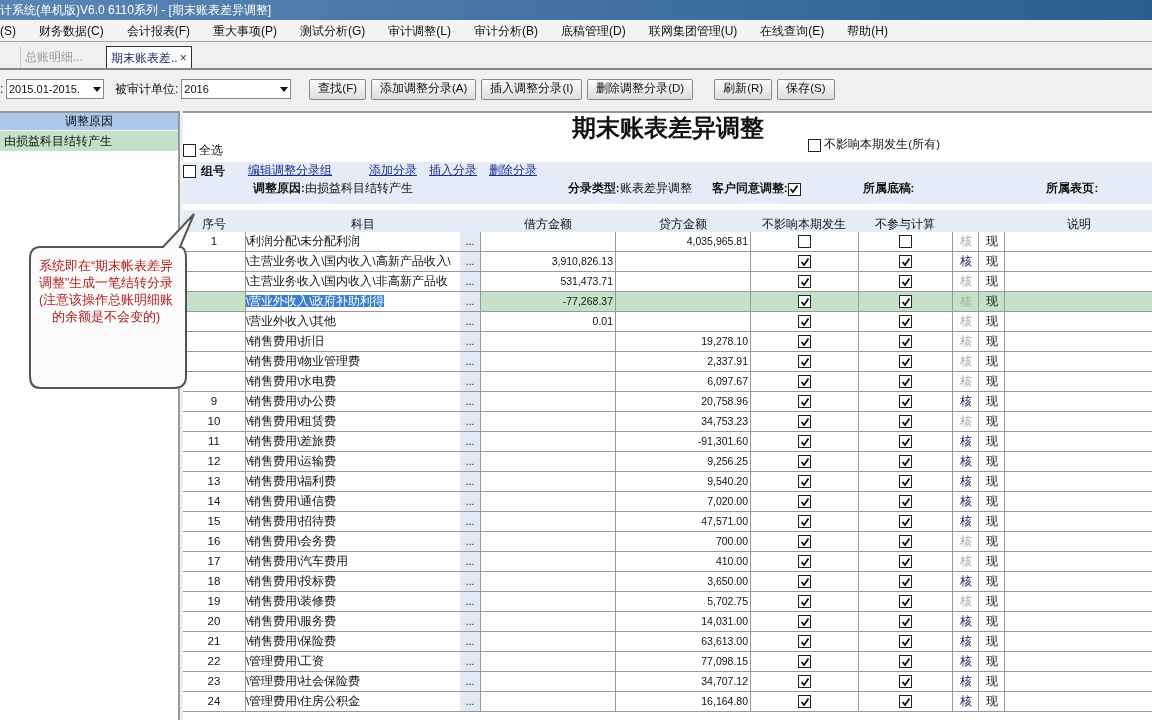  I want to click on close-icon: ×, so click(183, 57).